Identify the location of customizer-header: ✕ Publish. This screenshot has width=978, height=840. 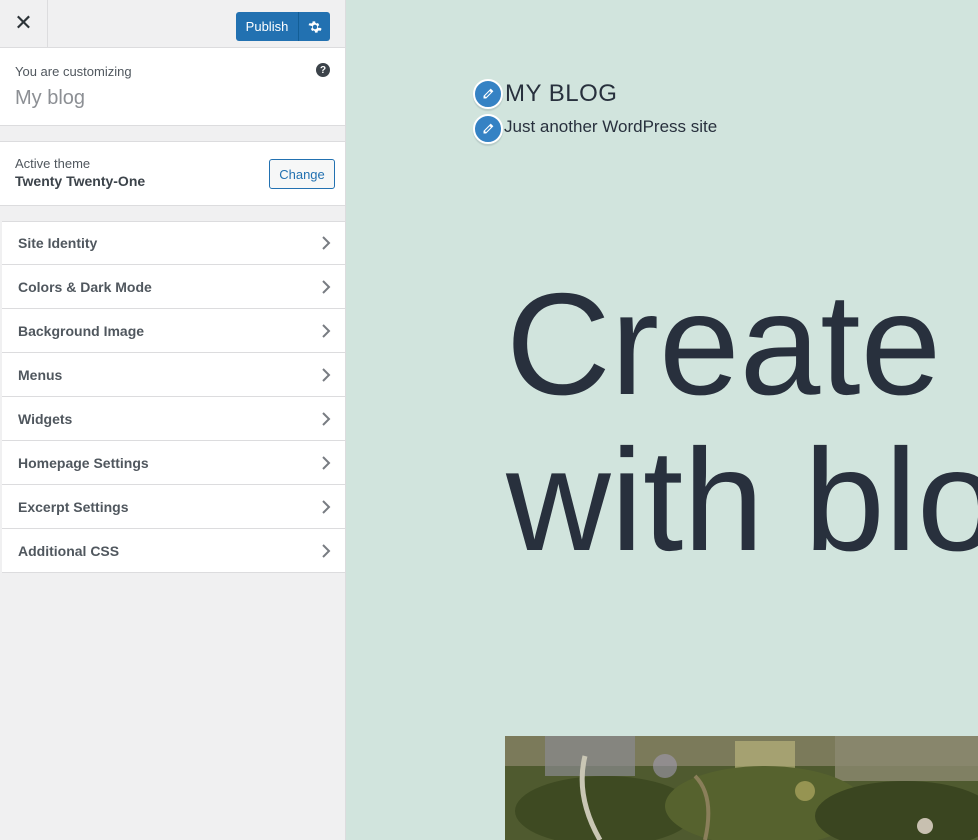
(172, 24).